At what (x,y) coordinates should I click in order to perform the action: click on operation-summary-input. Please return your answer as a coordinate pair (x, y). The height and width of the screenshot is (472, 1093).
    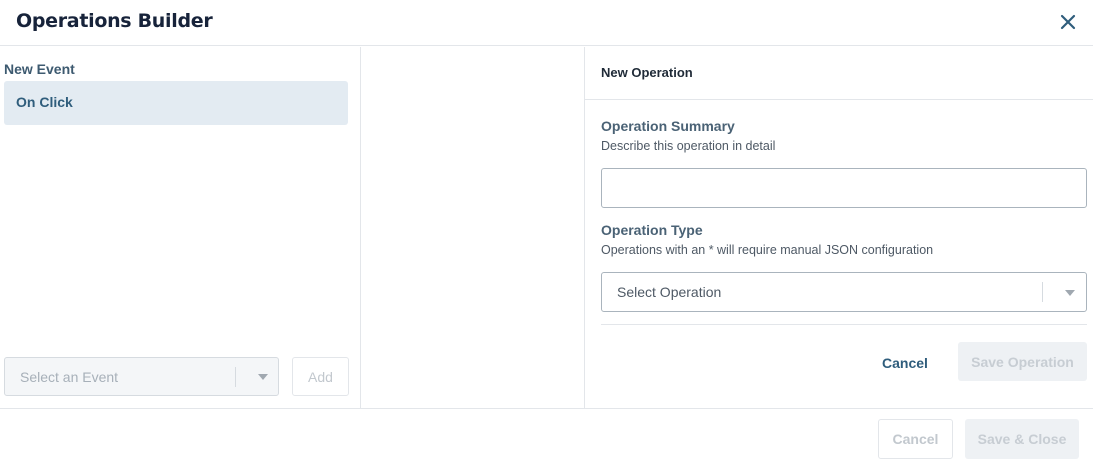
    Looking at the image, I should click on (844, 188).